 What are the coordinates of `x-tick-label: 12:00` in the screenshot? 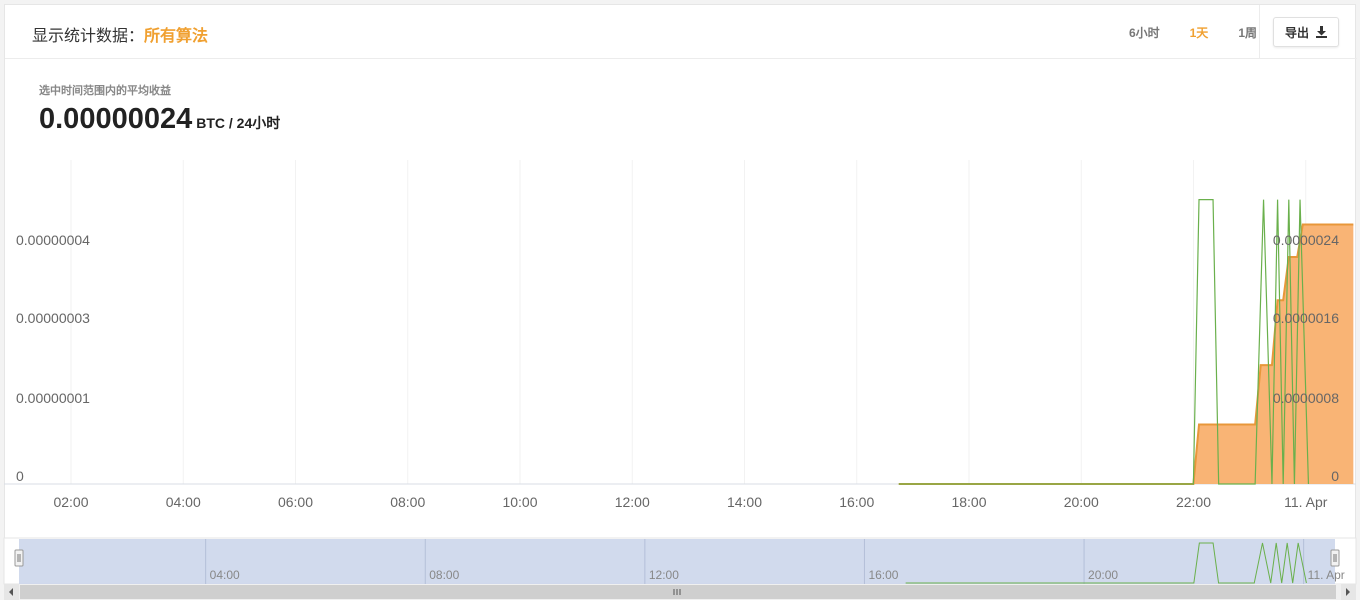 It's located at (632, 502).